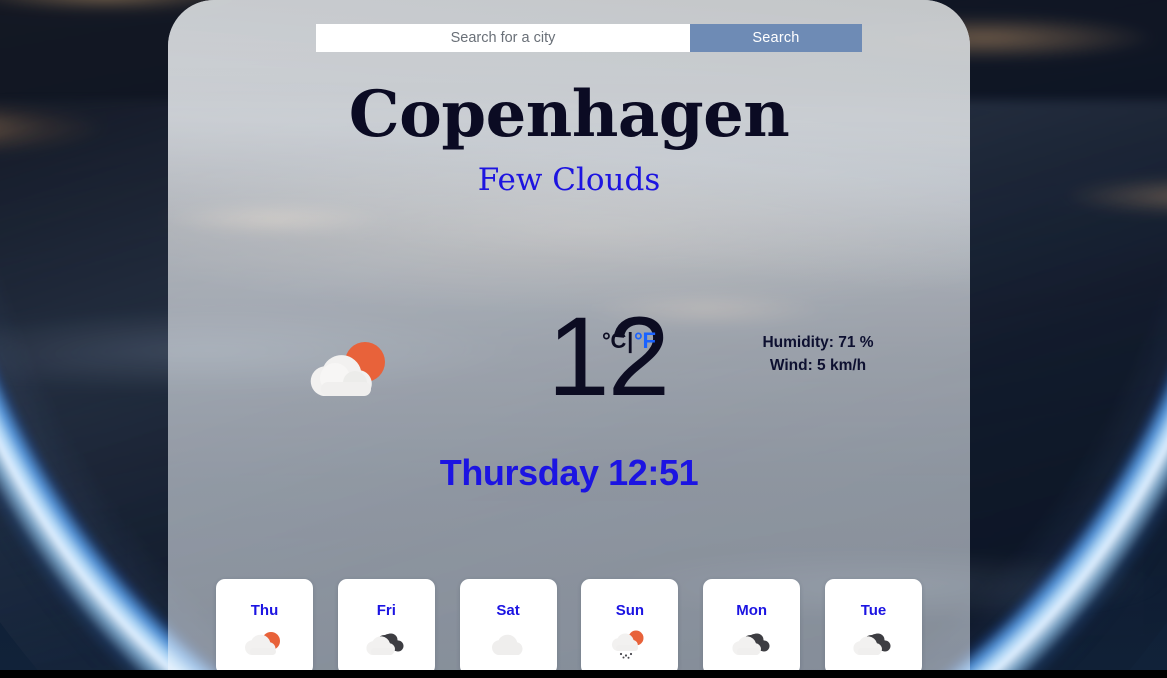 Image resolution: width=1167 pixels, height=678 pixels. I want to click on forecast-day-label: Sun, so click(630, 610).